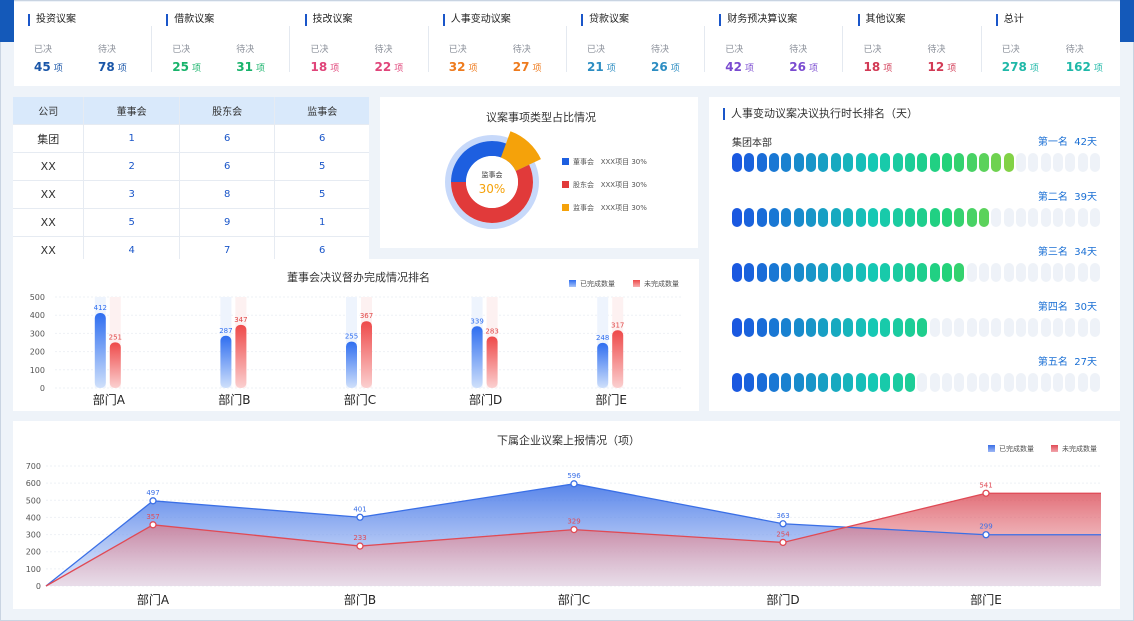 This screenshot has width=1134, height=621. What do you see at coordinates (605, 20) in the screenshot?
I see `stat-title: 贷款议案` at bounding box center [605, 20].